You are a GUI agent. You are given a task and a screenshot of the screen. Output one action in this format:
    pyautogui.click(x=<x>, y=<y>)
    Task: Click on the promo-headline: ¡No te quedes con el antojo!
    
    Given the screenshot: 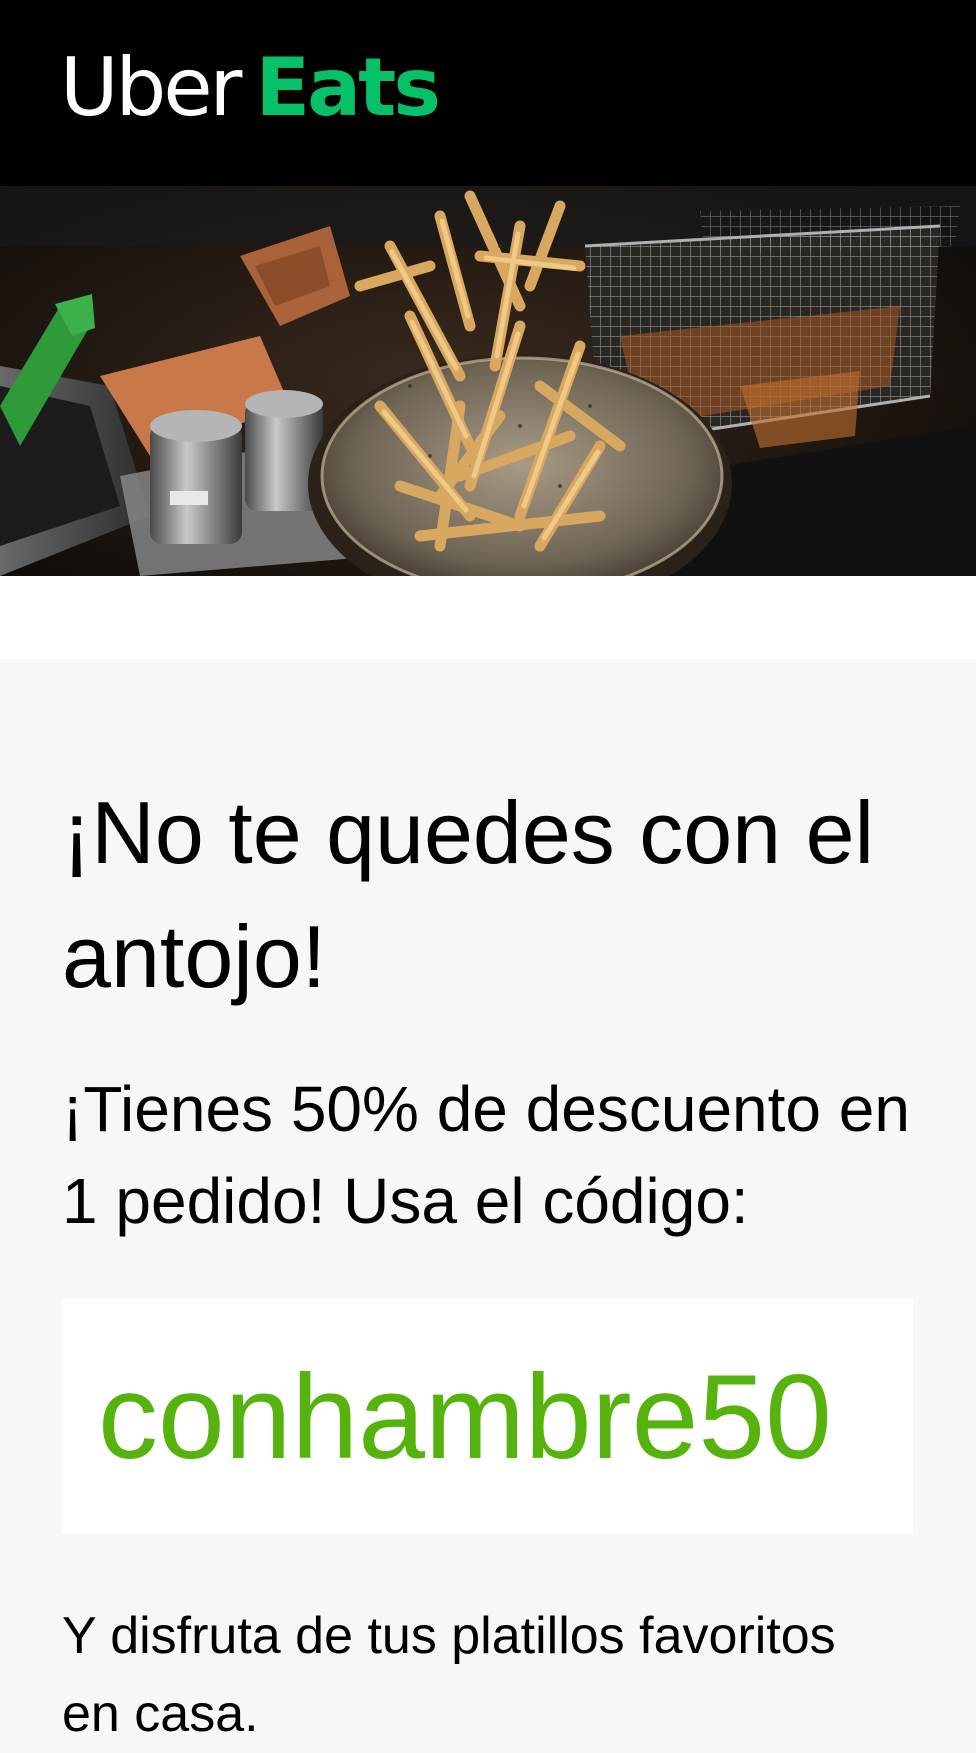 What is the action you would take?
    pyautogui.click(x=468, y=894)
    